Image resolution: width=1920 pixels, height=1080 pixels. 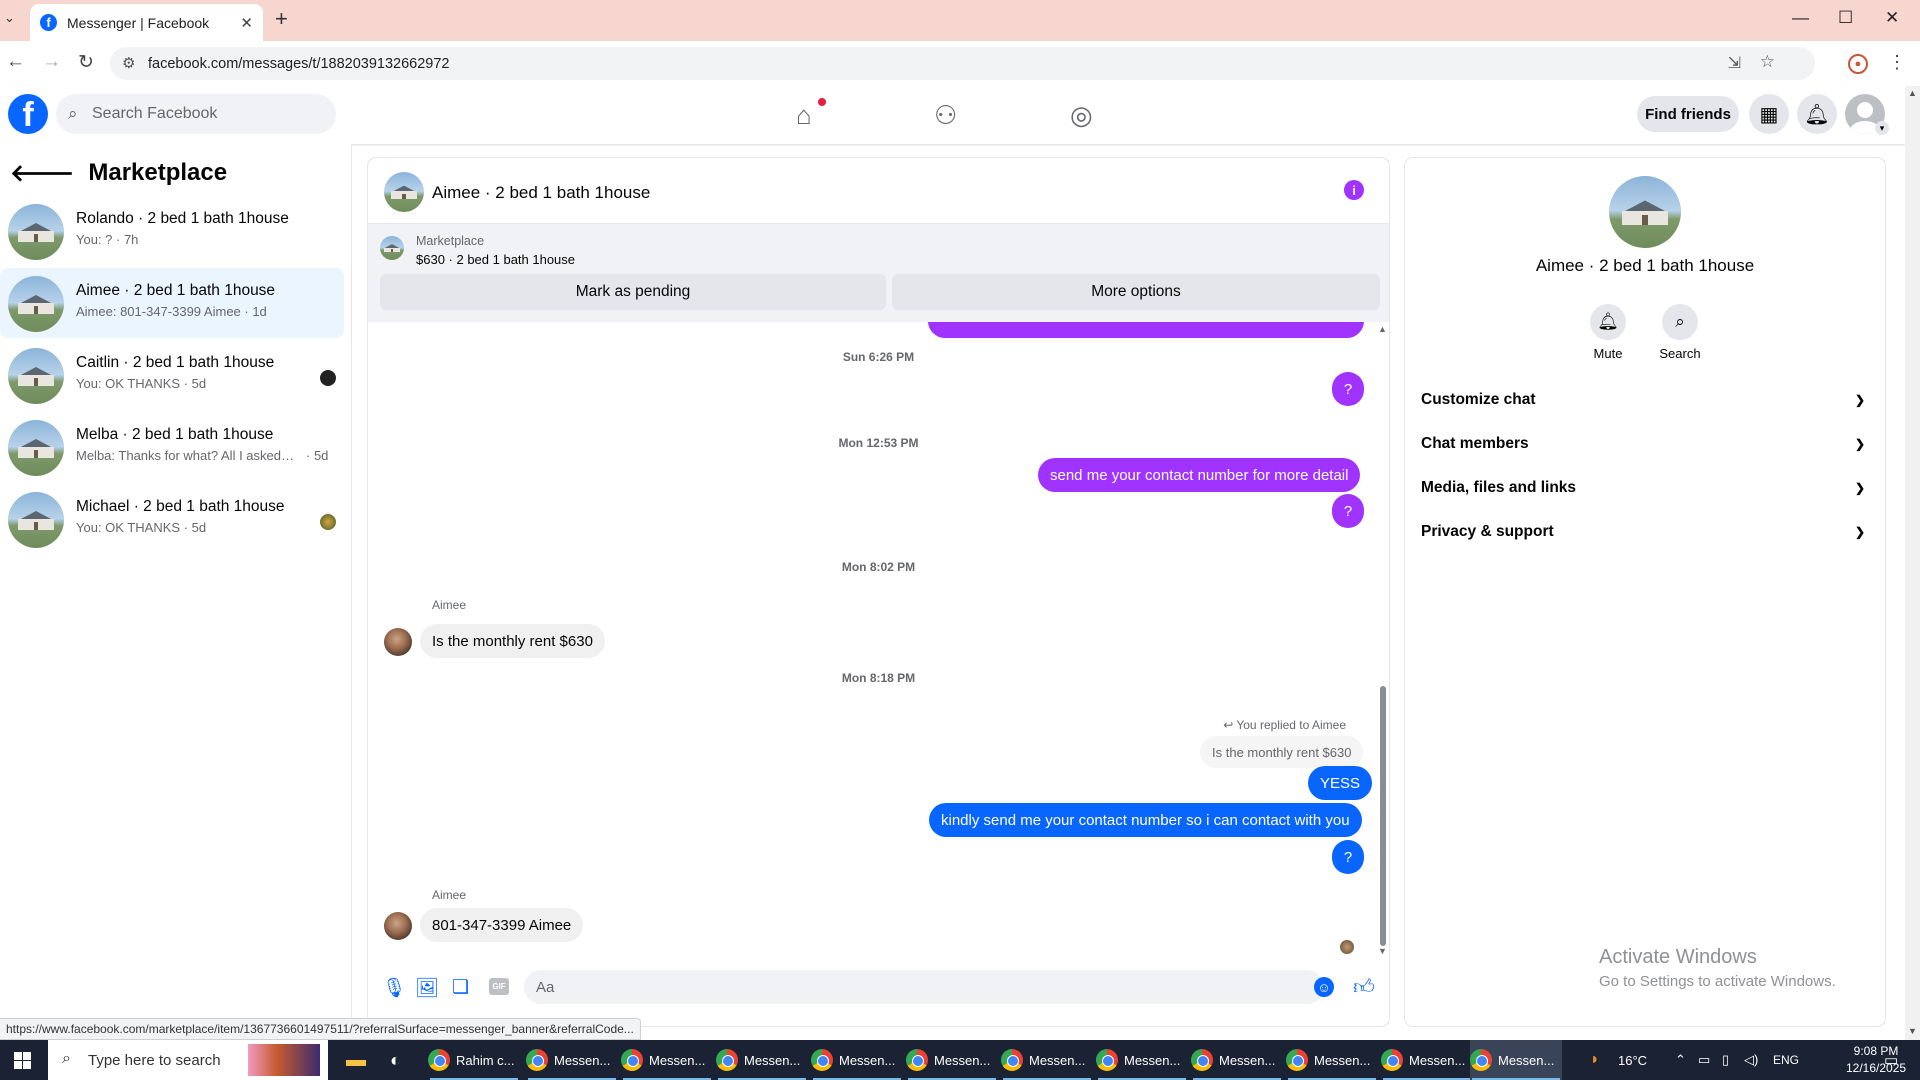 I want to click on microphone-icon: 🎙︎, so click(x=394, y=988).